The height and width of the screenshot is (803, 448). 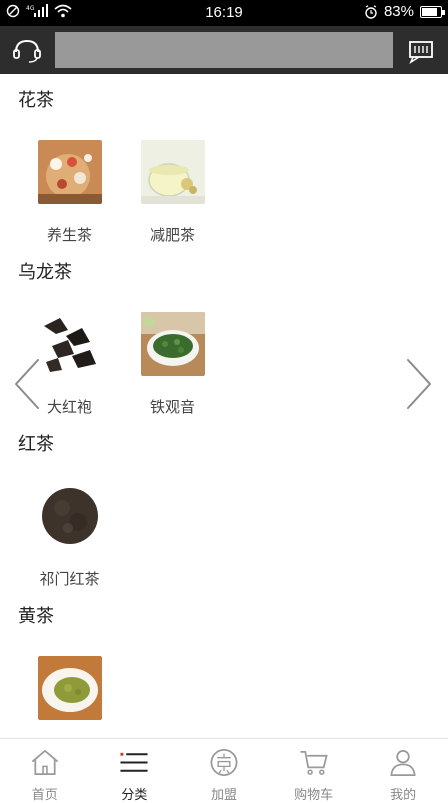 What do you see at coordinates (45, 272) in the screenshot?
I see `section-title: 乌龙茶` at bounding box center [45, 272].